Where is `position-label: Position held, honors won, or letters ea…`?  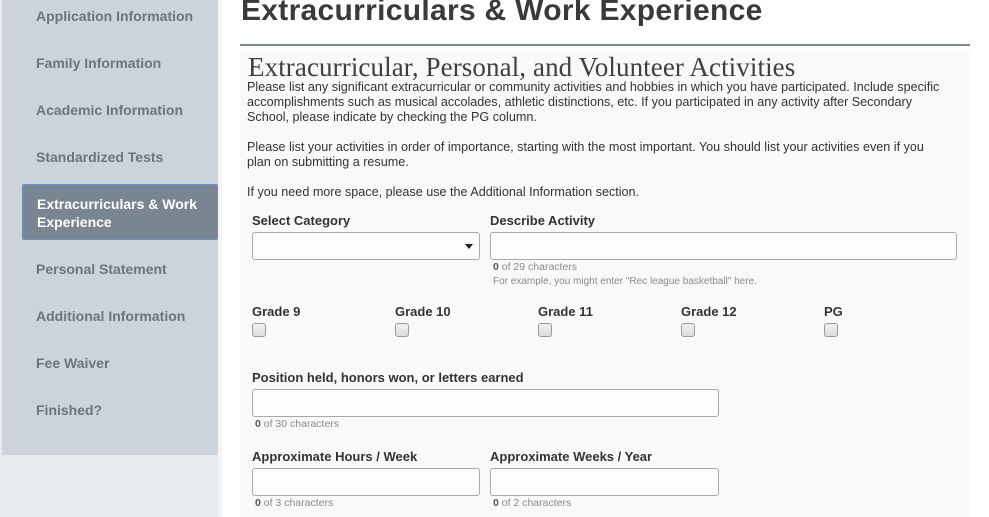 position-label: Position held, honors won, or letters ea… is located at coordinates (388, 377).